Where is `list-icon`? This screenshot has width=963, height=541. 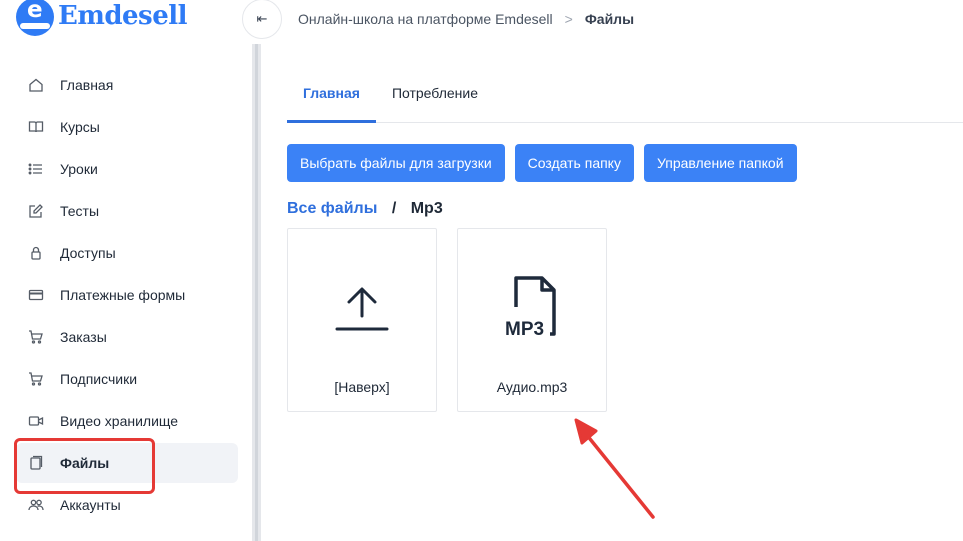 list-icon is located at coordinates (36, 169).